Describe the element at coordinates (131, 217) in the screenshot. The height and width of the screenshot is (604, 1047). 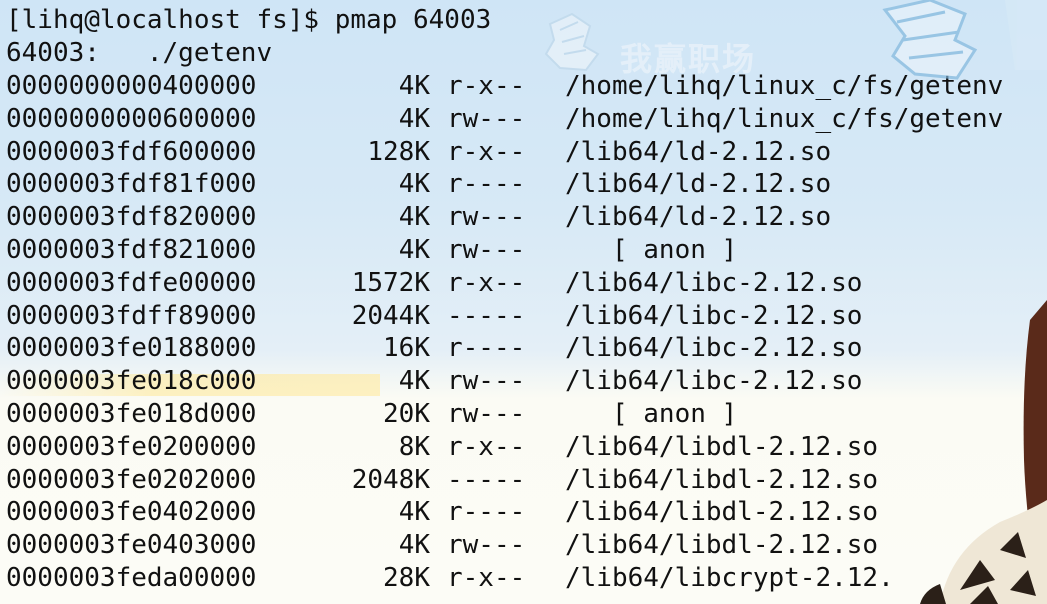
I see `row-address: 0000003fdf820000` at that location.